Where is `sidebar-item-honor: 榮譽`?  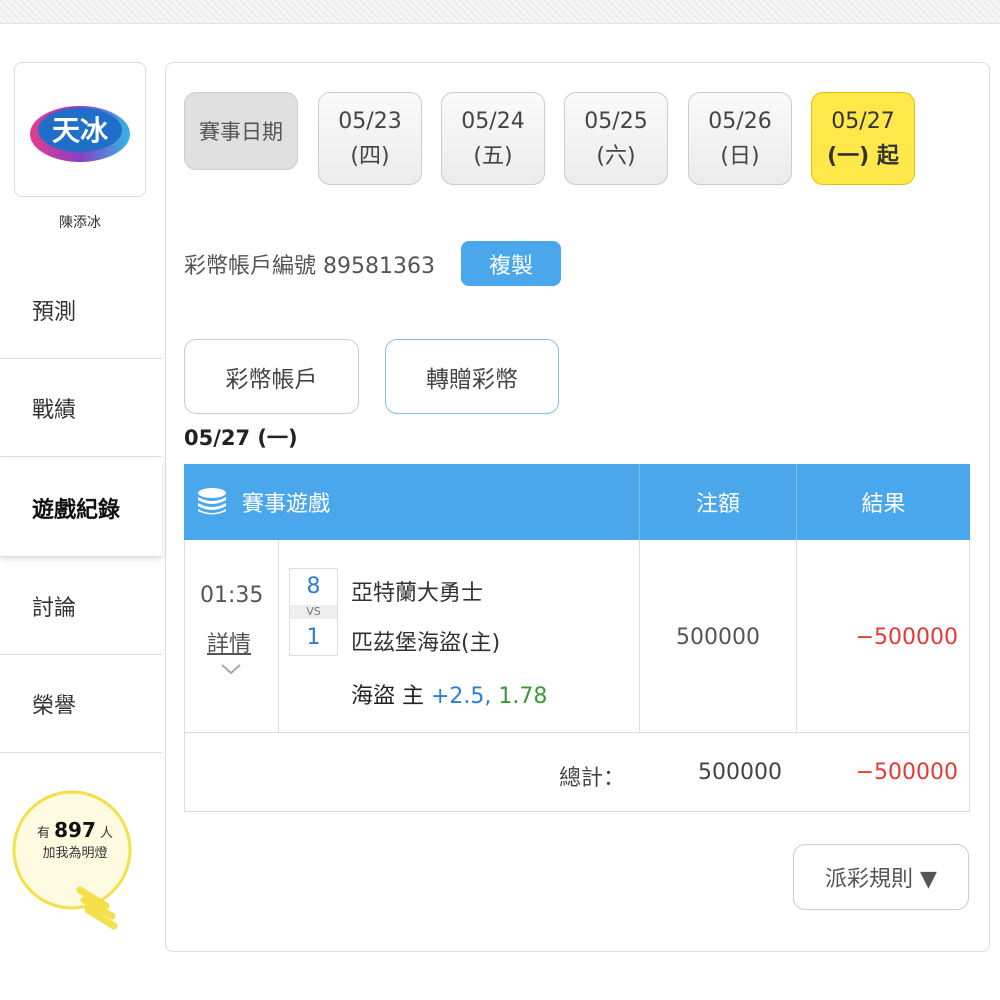 sidebar-item-honor: 榮譽 is located at coordinates (81, 704).